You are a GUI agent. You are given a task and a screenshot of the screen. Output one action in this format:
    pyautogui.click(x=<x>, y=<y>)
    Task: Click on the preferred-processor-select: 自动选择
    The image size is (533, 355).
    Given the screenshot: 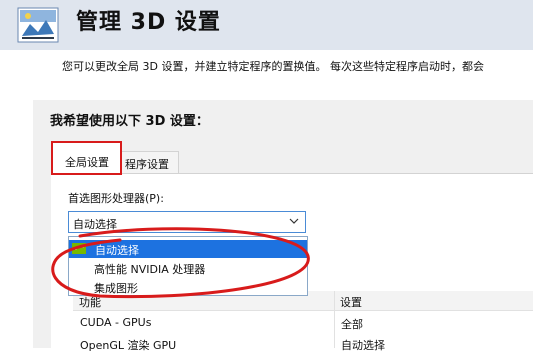 What is the action you would take?
    pyautogui.click(x=187, y=222)
    